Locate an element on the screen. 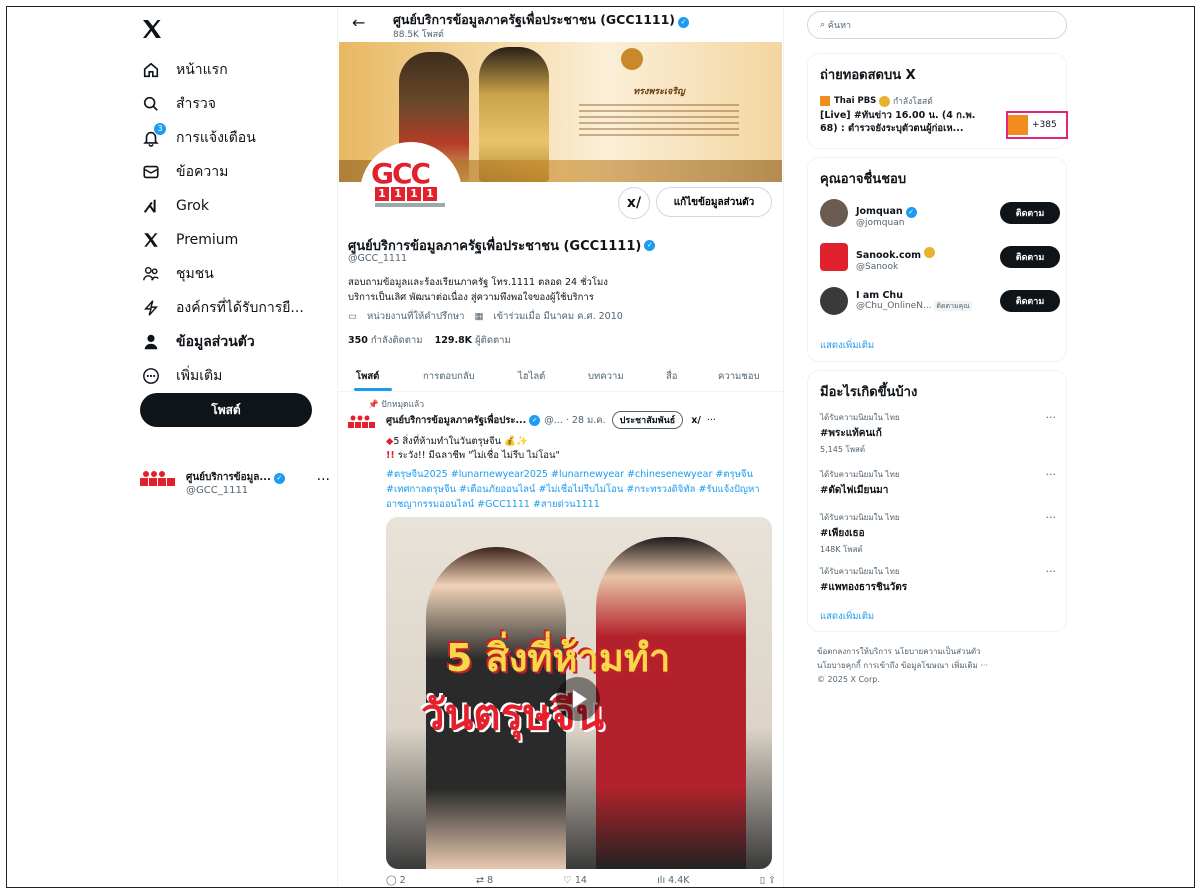  back-arrow-icon: ← is located at coordinates (358, 22).